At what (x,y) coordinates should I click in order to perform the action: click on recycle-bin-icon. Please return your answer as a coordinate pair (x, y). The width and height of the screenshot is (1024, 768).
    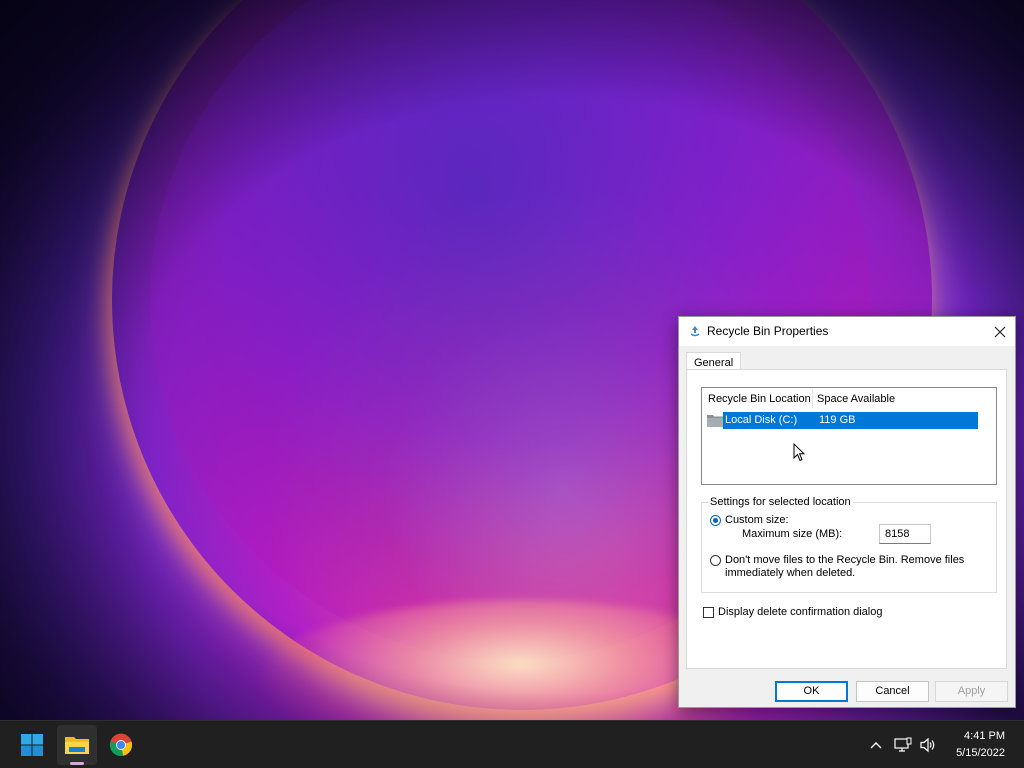
    Looking at the image, I should click on (695, 331).